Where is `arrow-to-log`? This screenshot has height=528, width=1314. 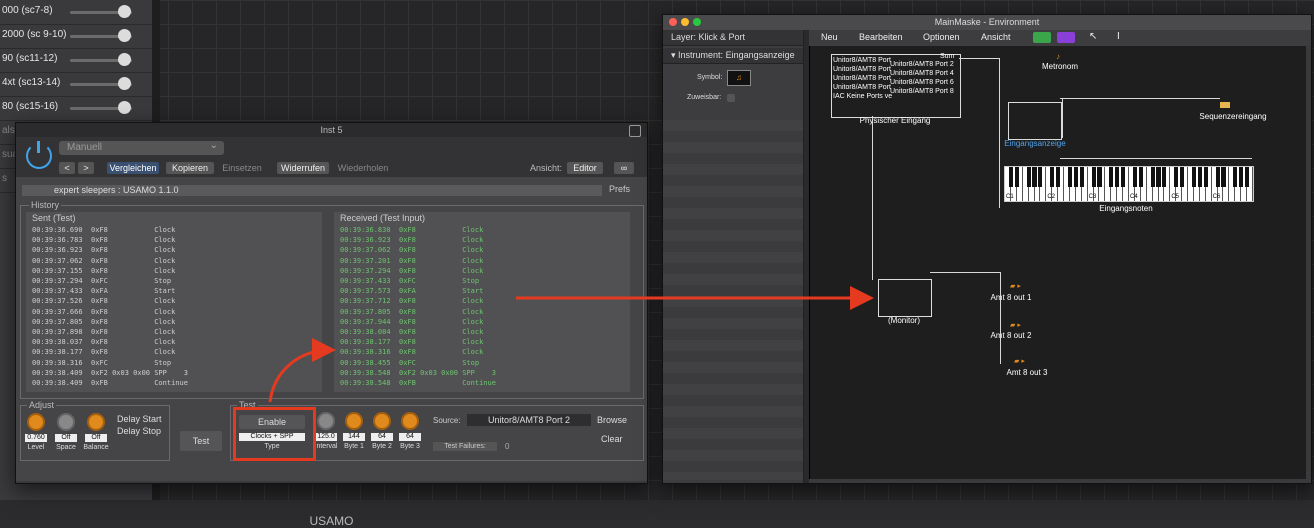 arrow-to-log is located at coordinates (302, 370).